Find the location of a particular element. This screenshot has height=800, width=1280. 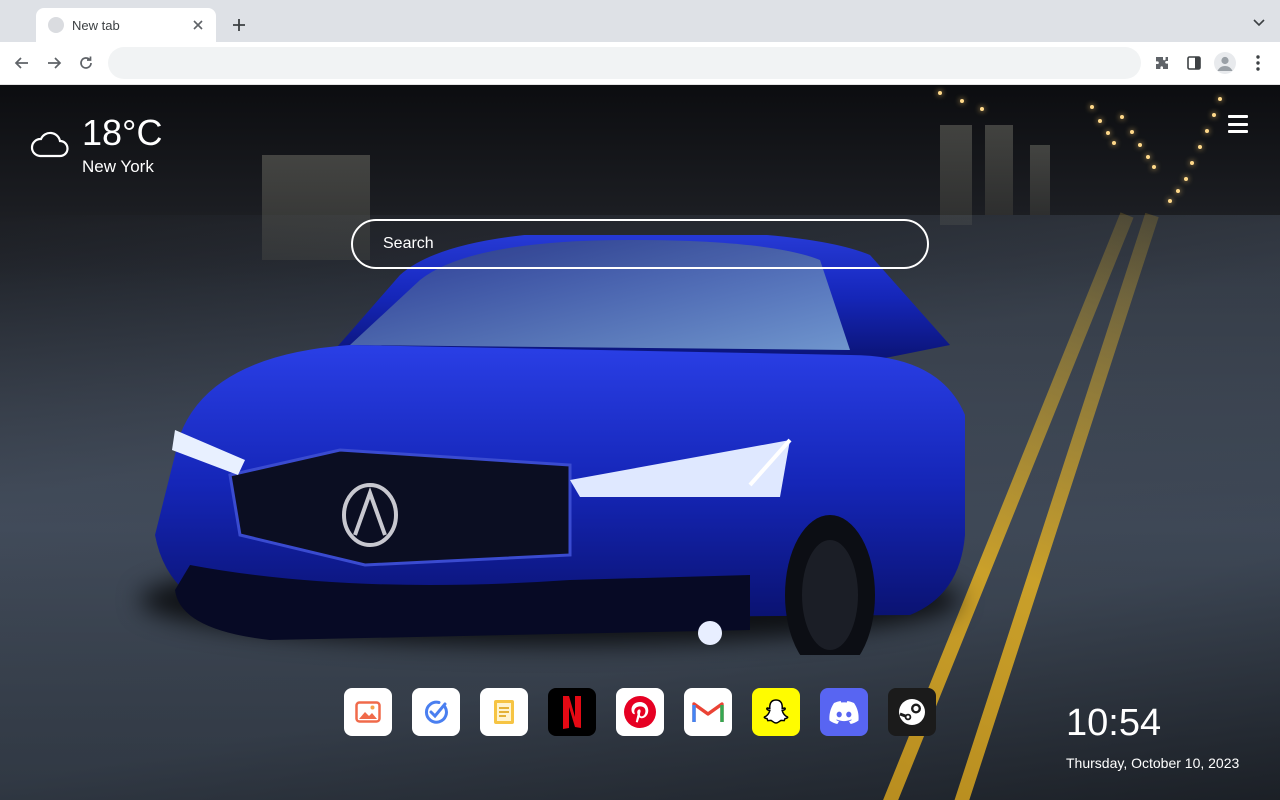

clock-time: 10:54 is located at coordinates (1114, 723).